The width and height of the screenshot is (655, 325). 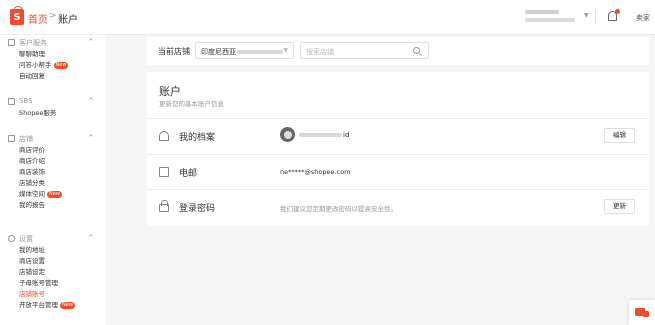 I want to click on breadcrumb-home: 首页, so click(x=38, y=18).